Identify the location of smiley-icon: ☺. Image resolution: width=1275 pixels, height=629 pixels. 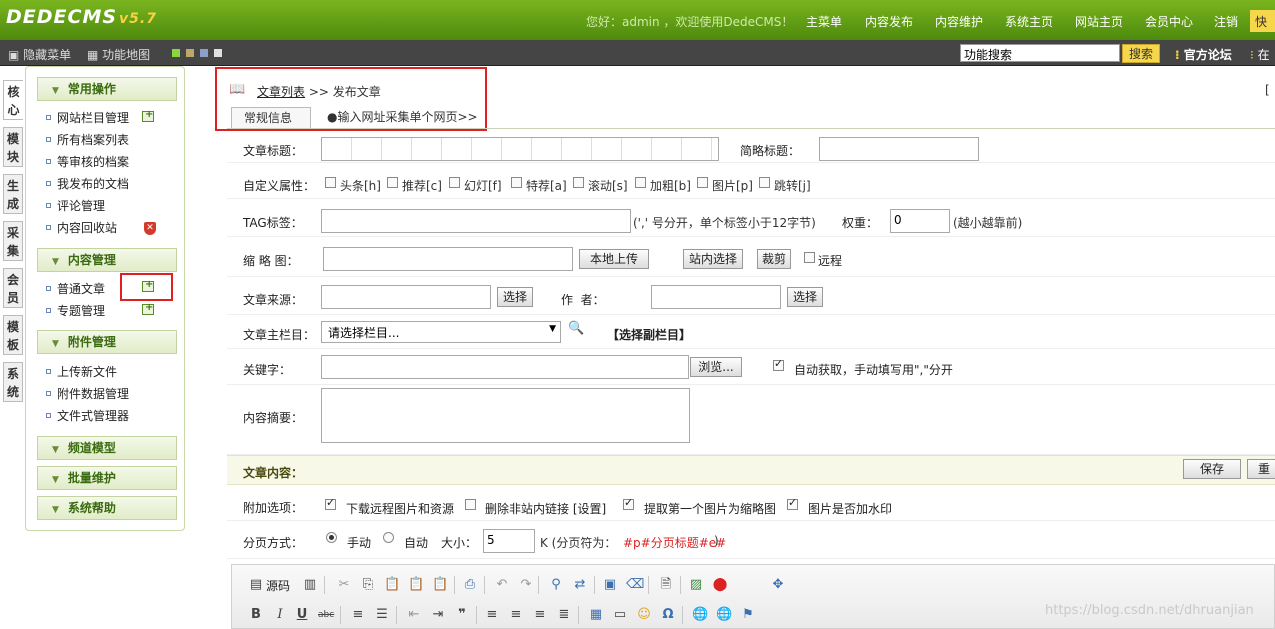
(644, 615).